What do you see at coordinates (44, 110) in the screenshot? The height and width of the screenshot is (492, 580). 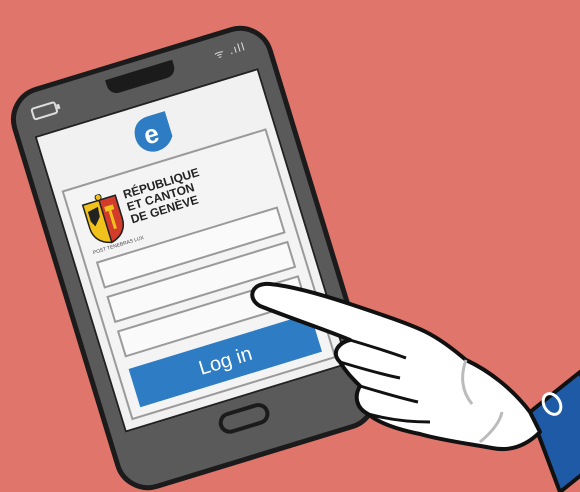 I see `battery-icon` at bounding box center [44, 110].